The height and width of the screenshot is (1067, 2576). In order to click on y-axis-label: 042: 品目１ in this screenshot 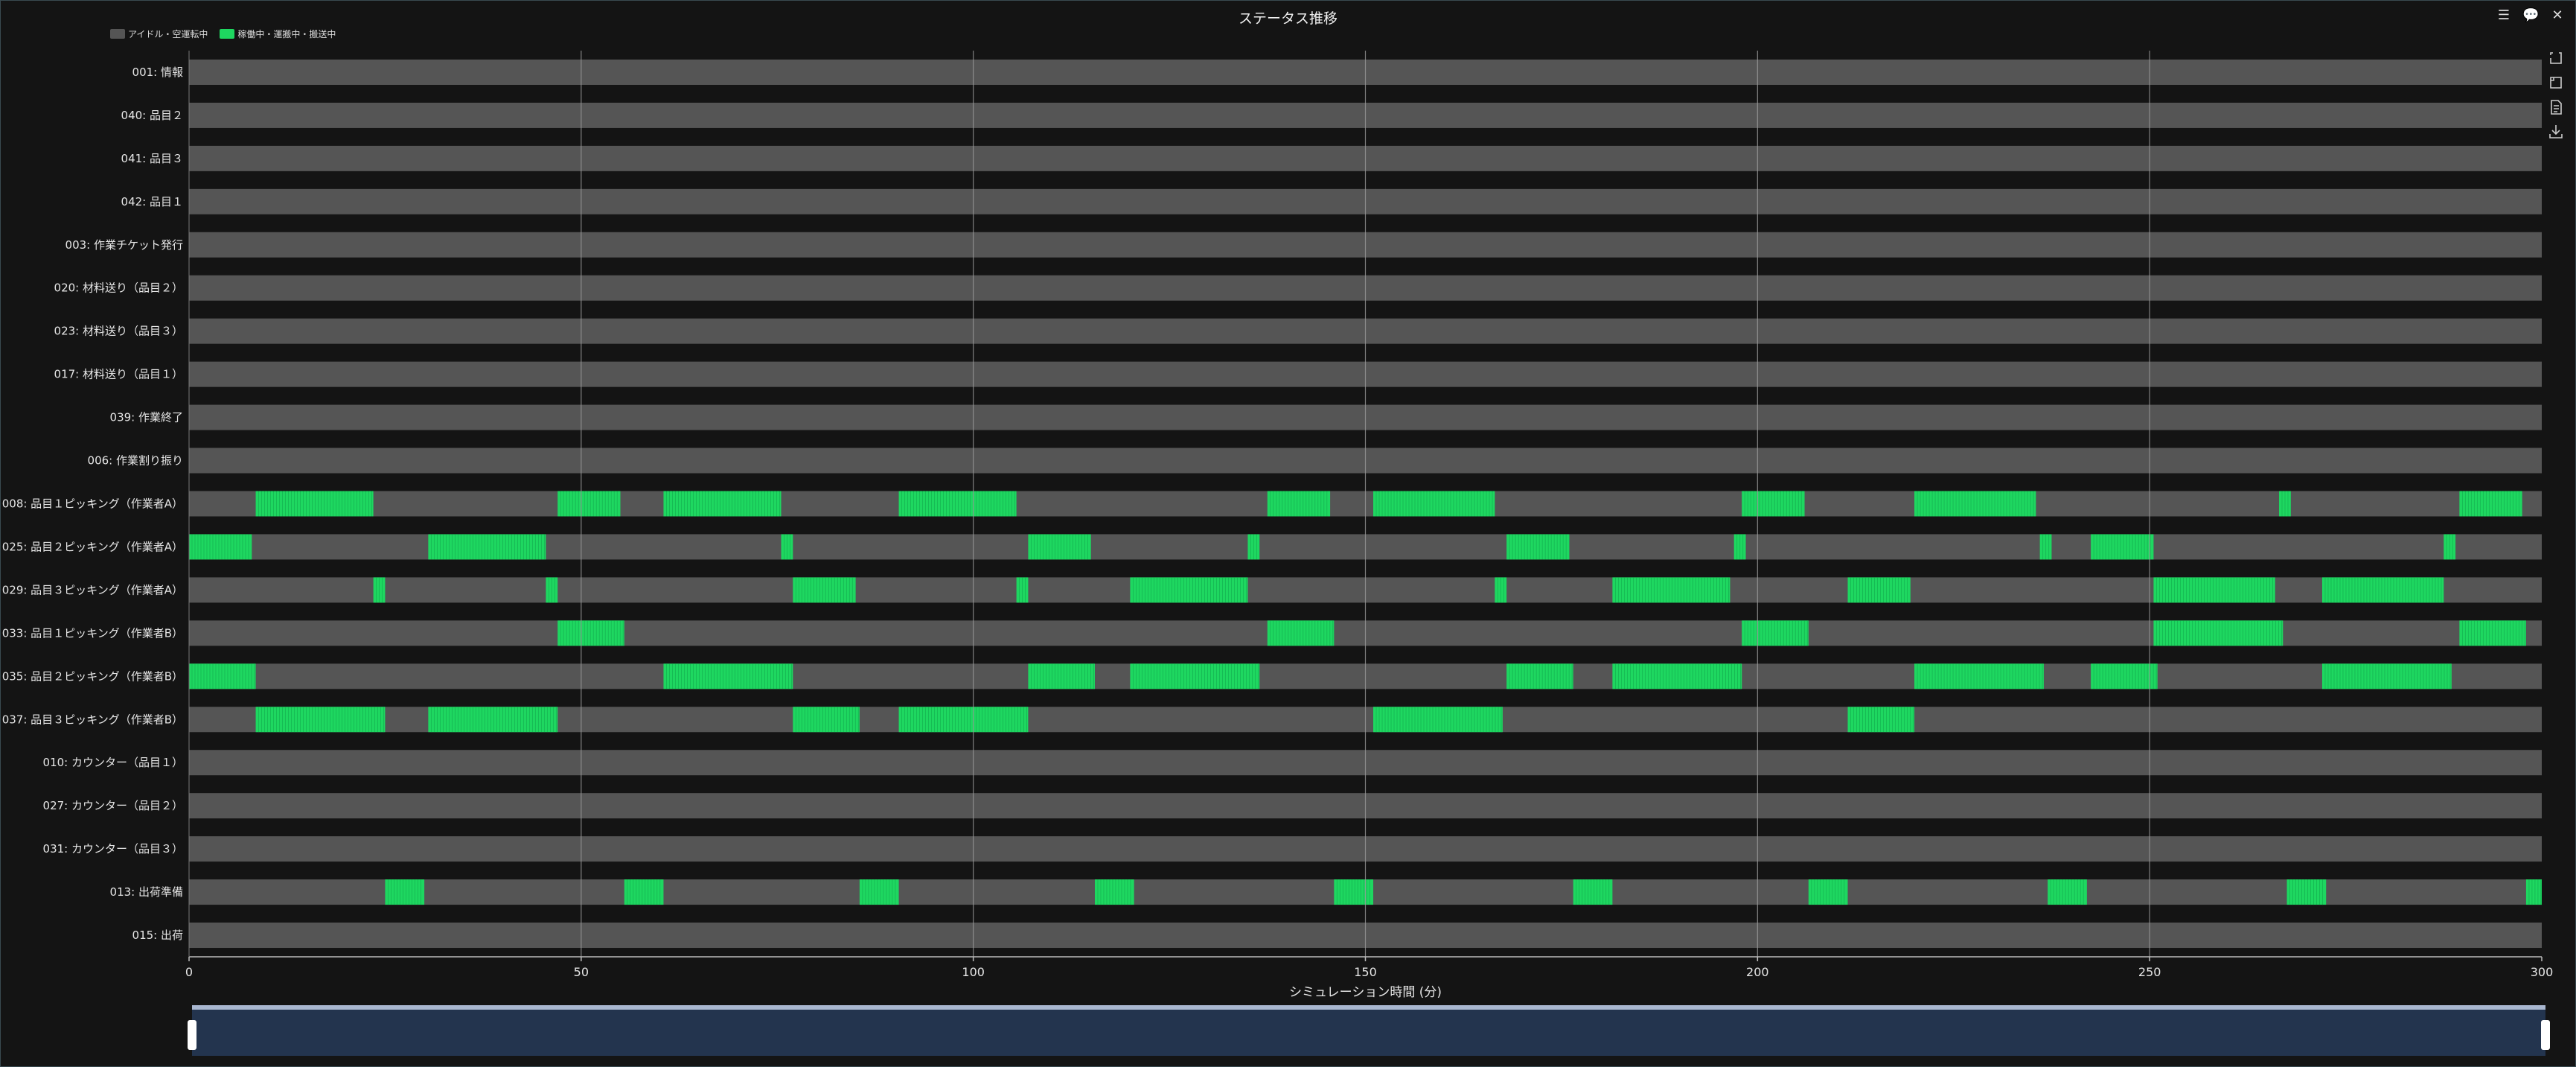, I will do `click(152, 201)`.